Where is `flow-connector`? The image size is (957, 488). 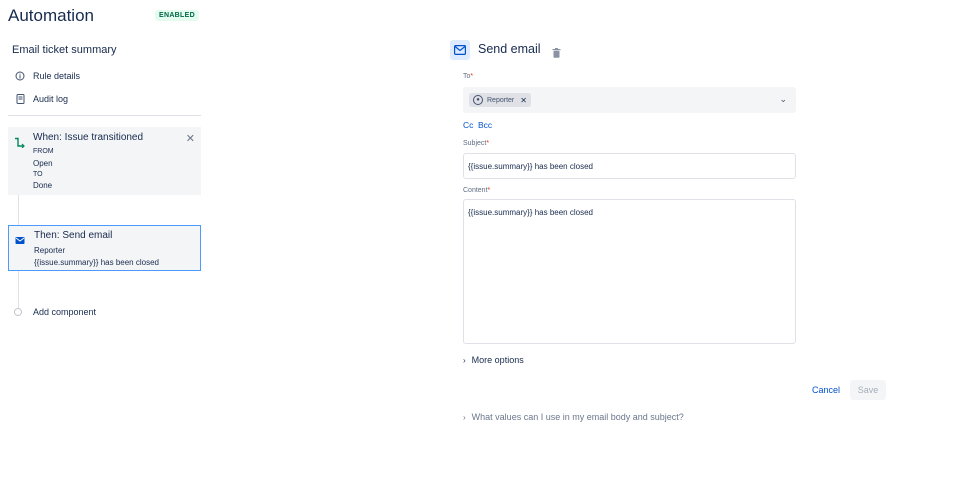 flow-connector is located at coordinates (18, 210).